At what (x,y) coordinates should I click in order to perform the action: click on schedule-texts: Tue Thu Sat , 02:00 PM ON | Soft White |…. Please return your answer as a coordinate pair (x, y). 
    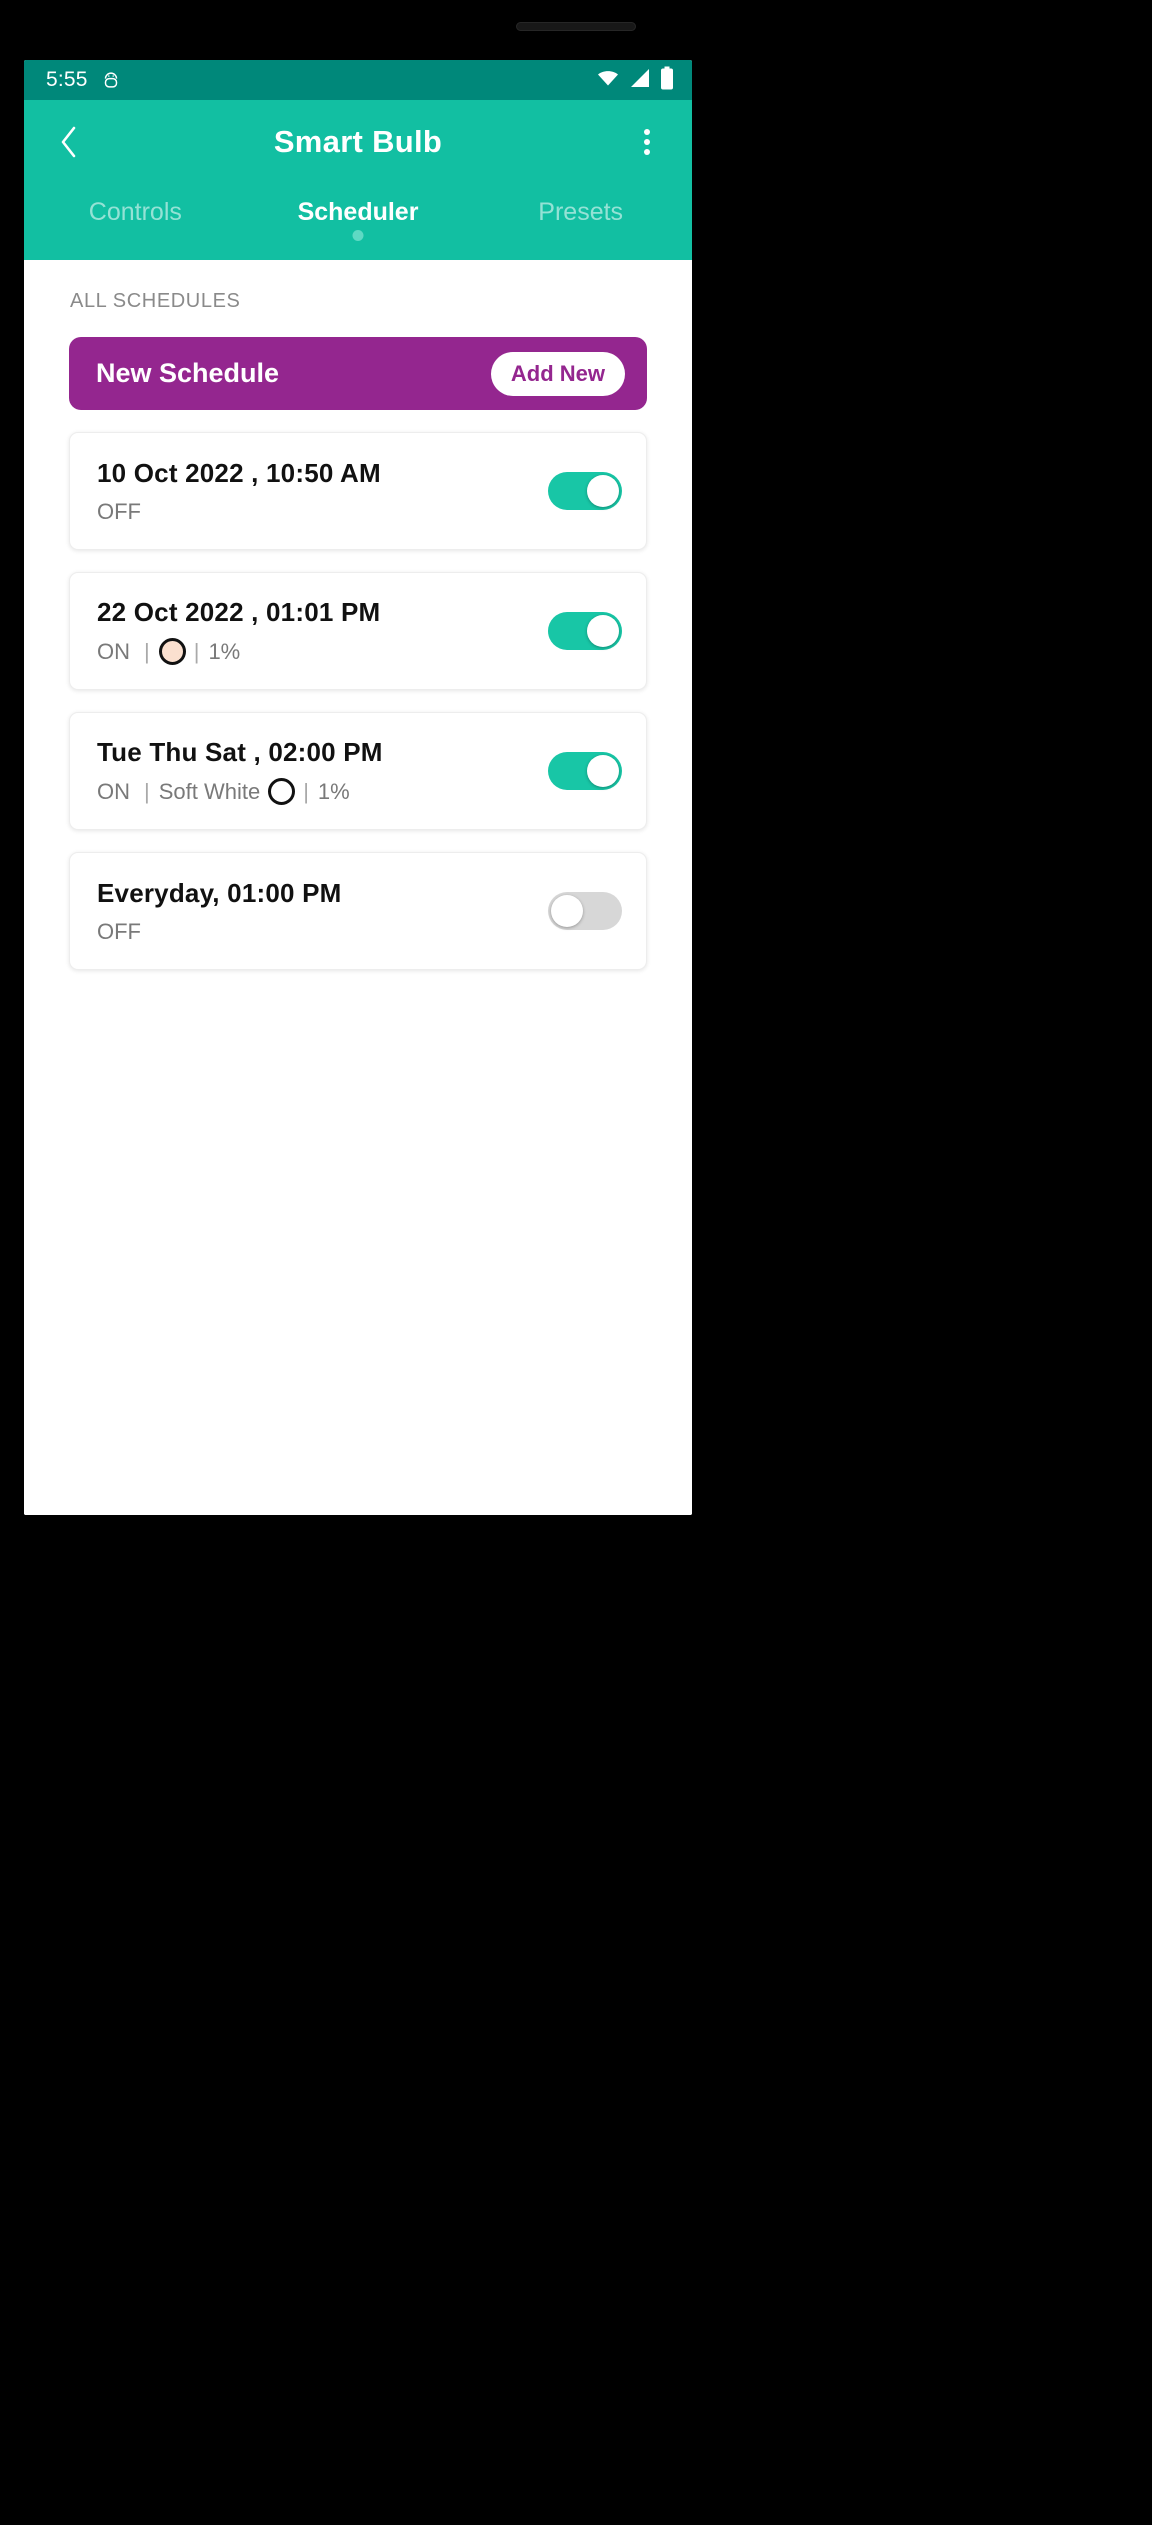
    Looking at the image, I should click on (322, 771).